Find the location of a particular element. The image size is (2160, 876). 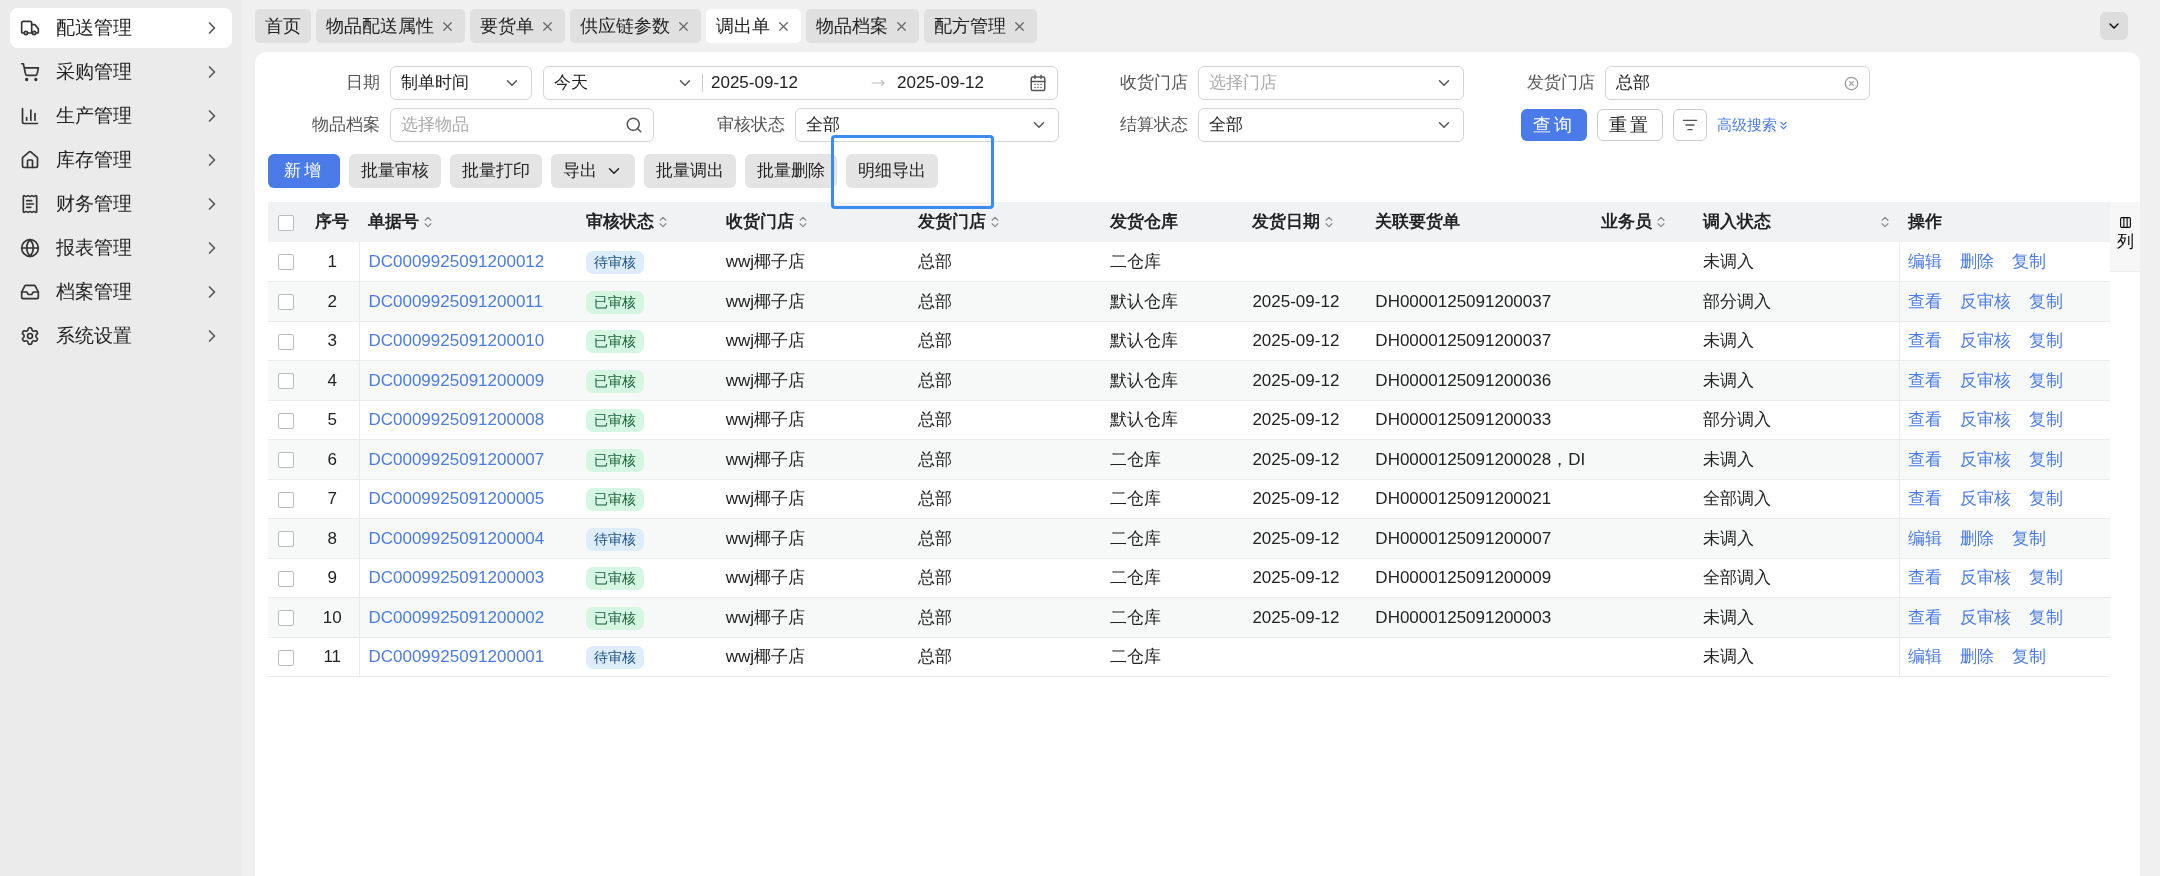

date-range-field: 今天 2025-09-12 2025-09-12 is located at coordinates (800, 83).